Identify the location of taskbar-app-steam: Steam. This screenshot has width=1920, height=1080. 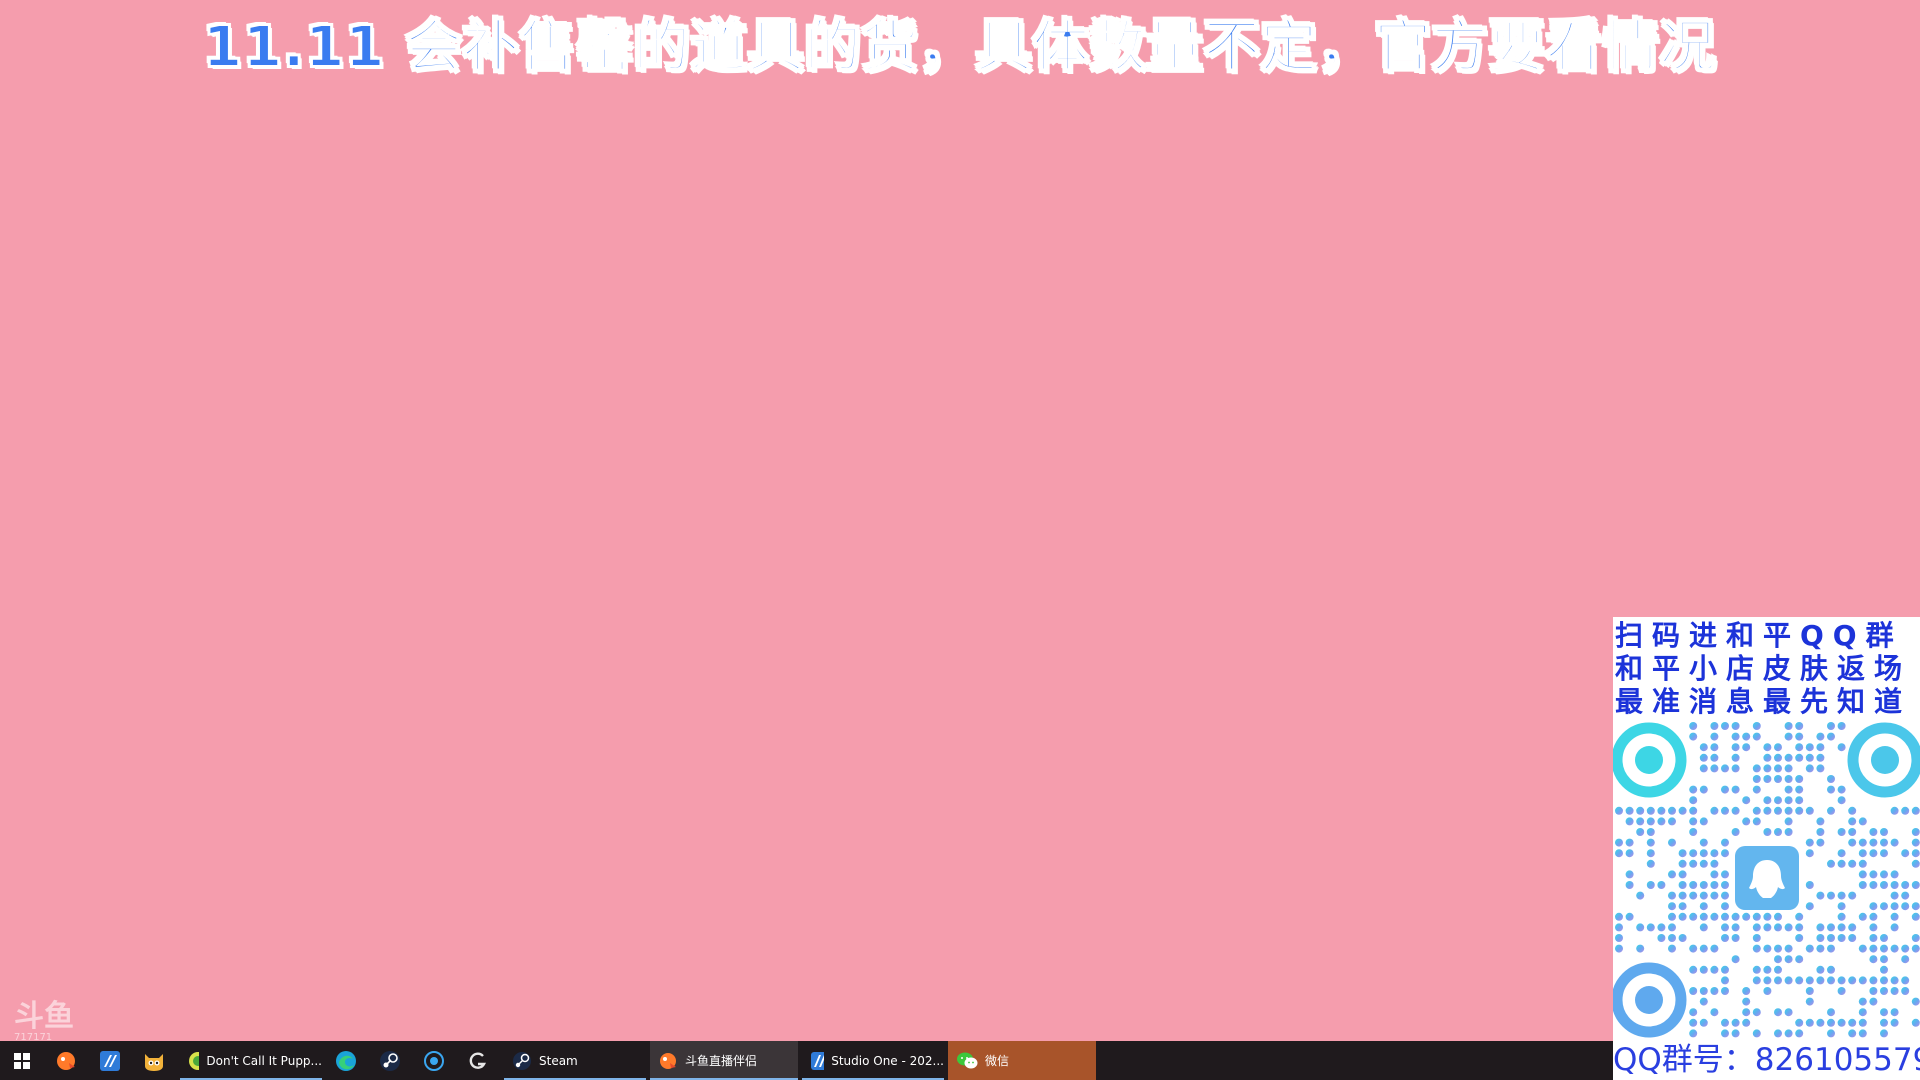
(575, 1060).